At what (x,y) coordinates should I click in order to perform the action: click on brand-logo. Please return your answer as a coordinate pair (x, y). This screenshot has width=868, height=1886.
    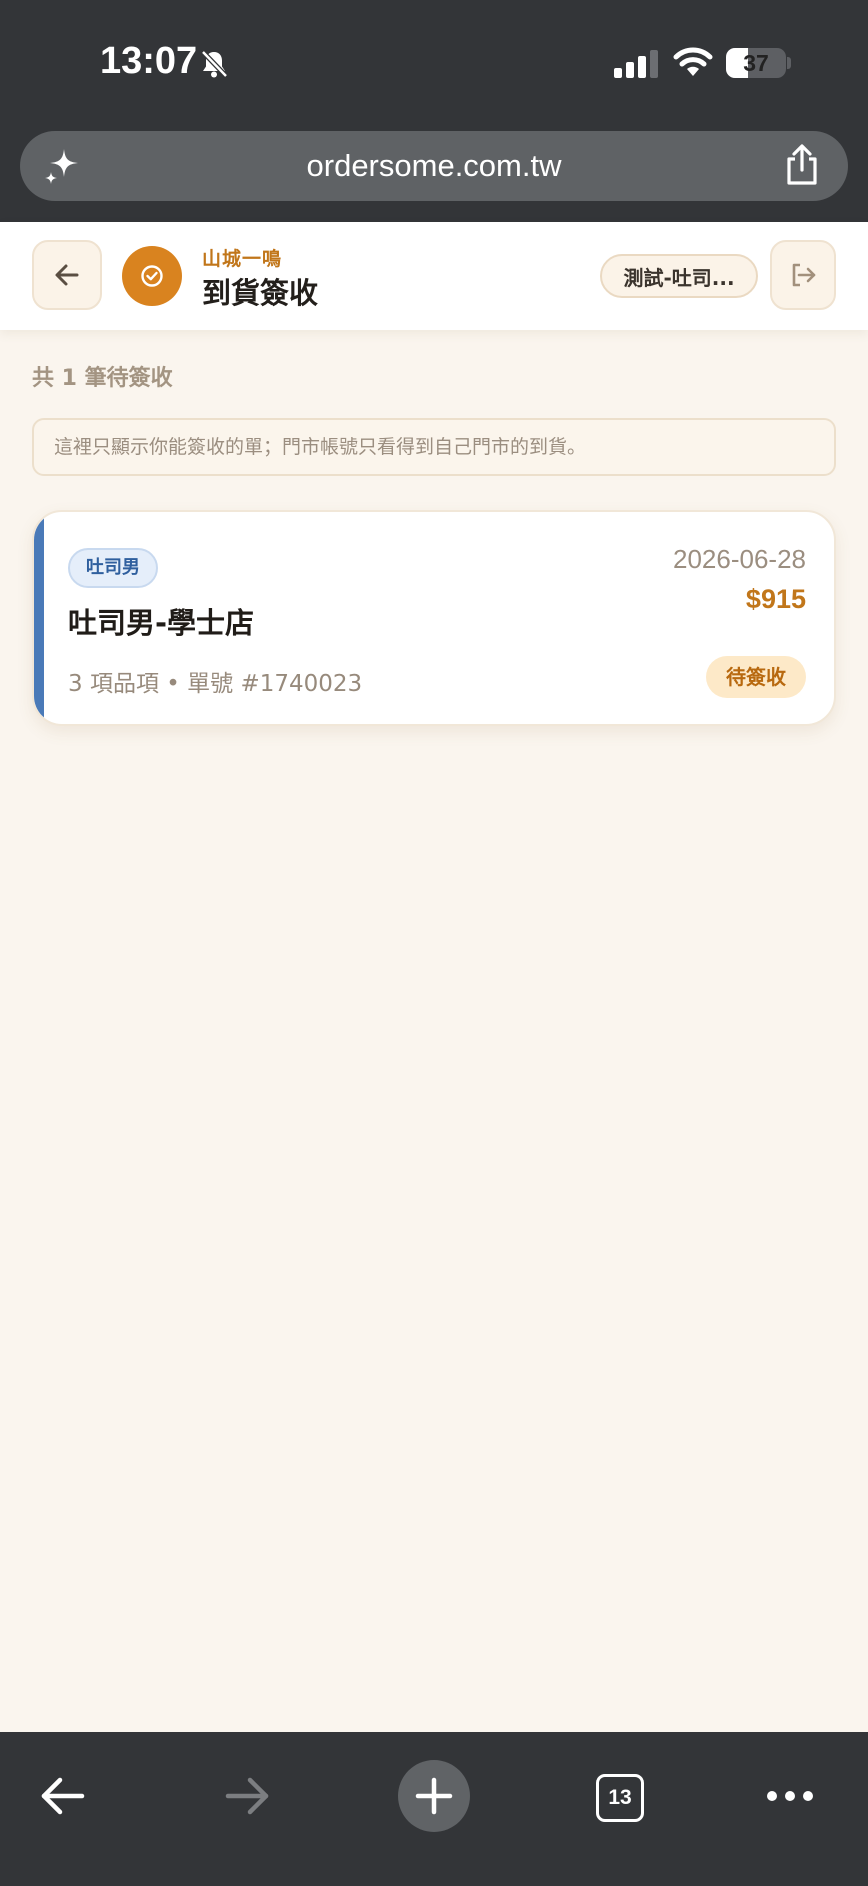
    Looking at the image, I should click on (152, 276).